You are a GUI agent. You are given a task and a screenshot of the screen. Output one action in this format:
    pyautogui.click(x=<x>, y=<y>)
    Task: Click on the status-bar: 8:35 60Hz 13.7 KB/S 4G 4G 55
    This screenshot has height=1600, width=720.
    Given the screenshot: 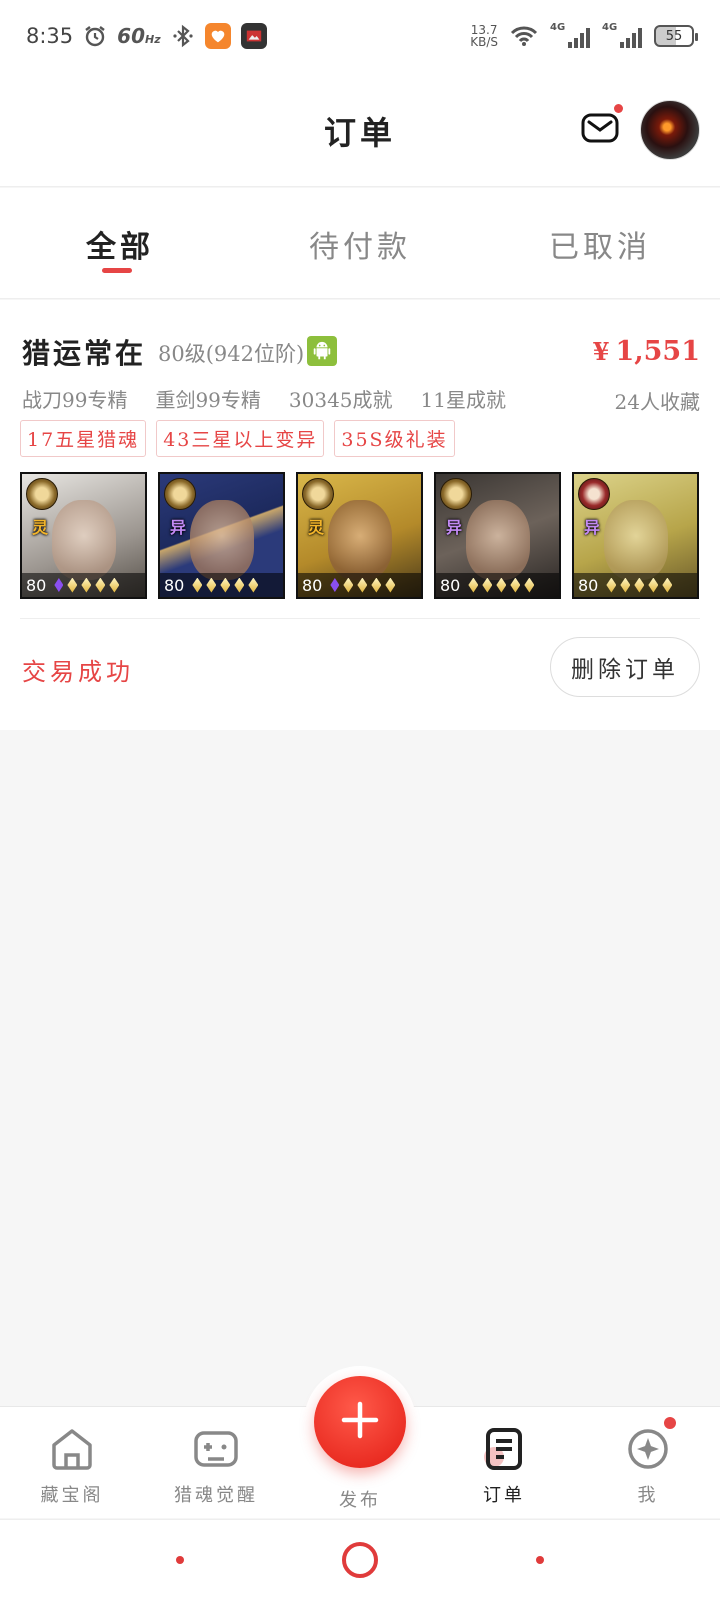 What is the action you would take?
    pyautogui.click(x=360, y=36)
    